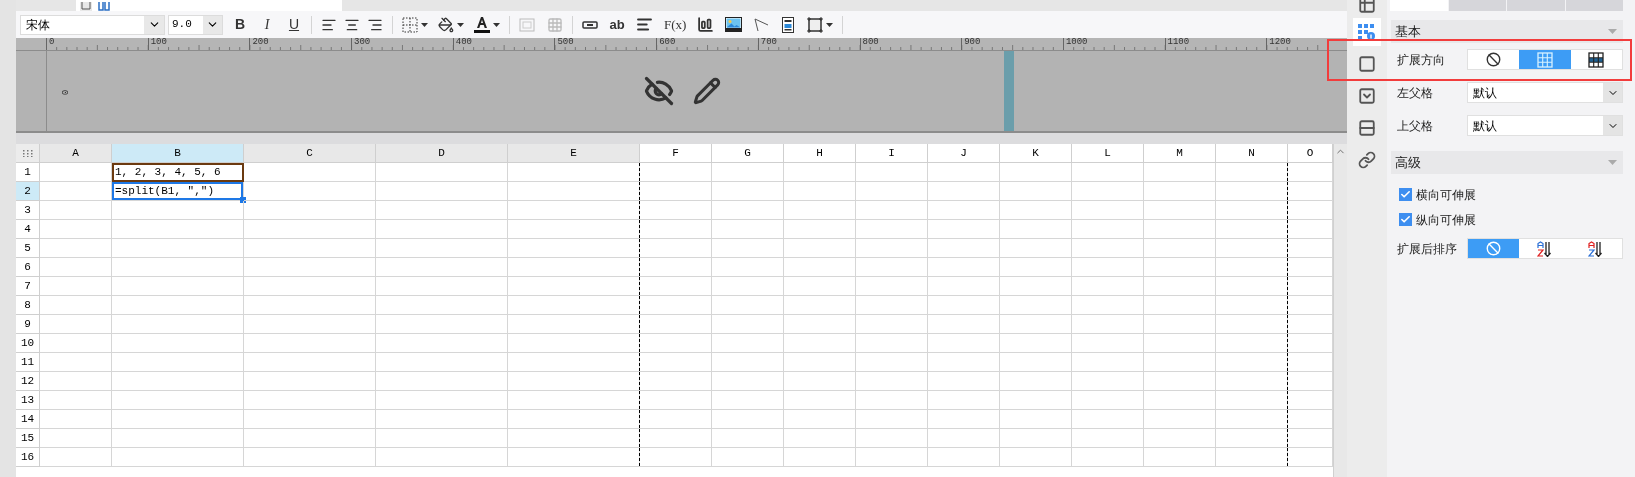 This screenshot has width=1635, height=477. Describe the element at coordinates (178, 191) in the screenshot. I see `table-cell: =split(B1, ",")` at that location.